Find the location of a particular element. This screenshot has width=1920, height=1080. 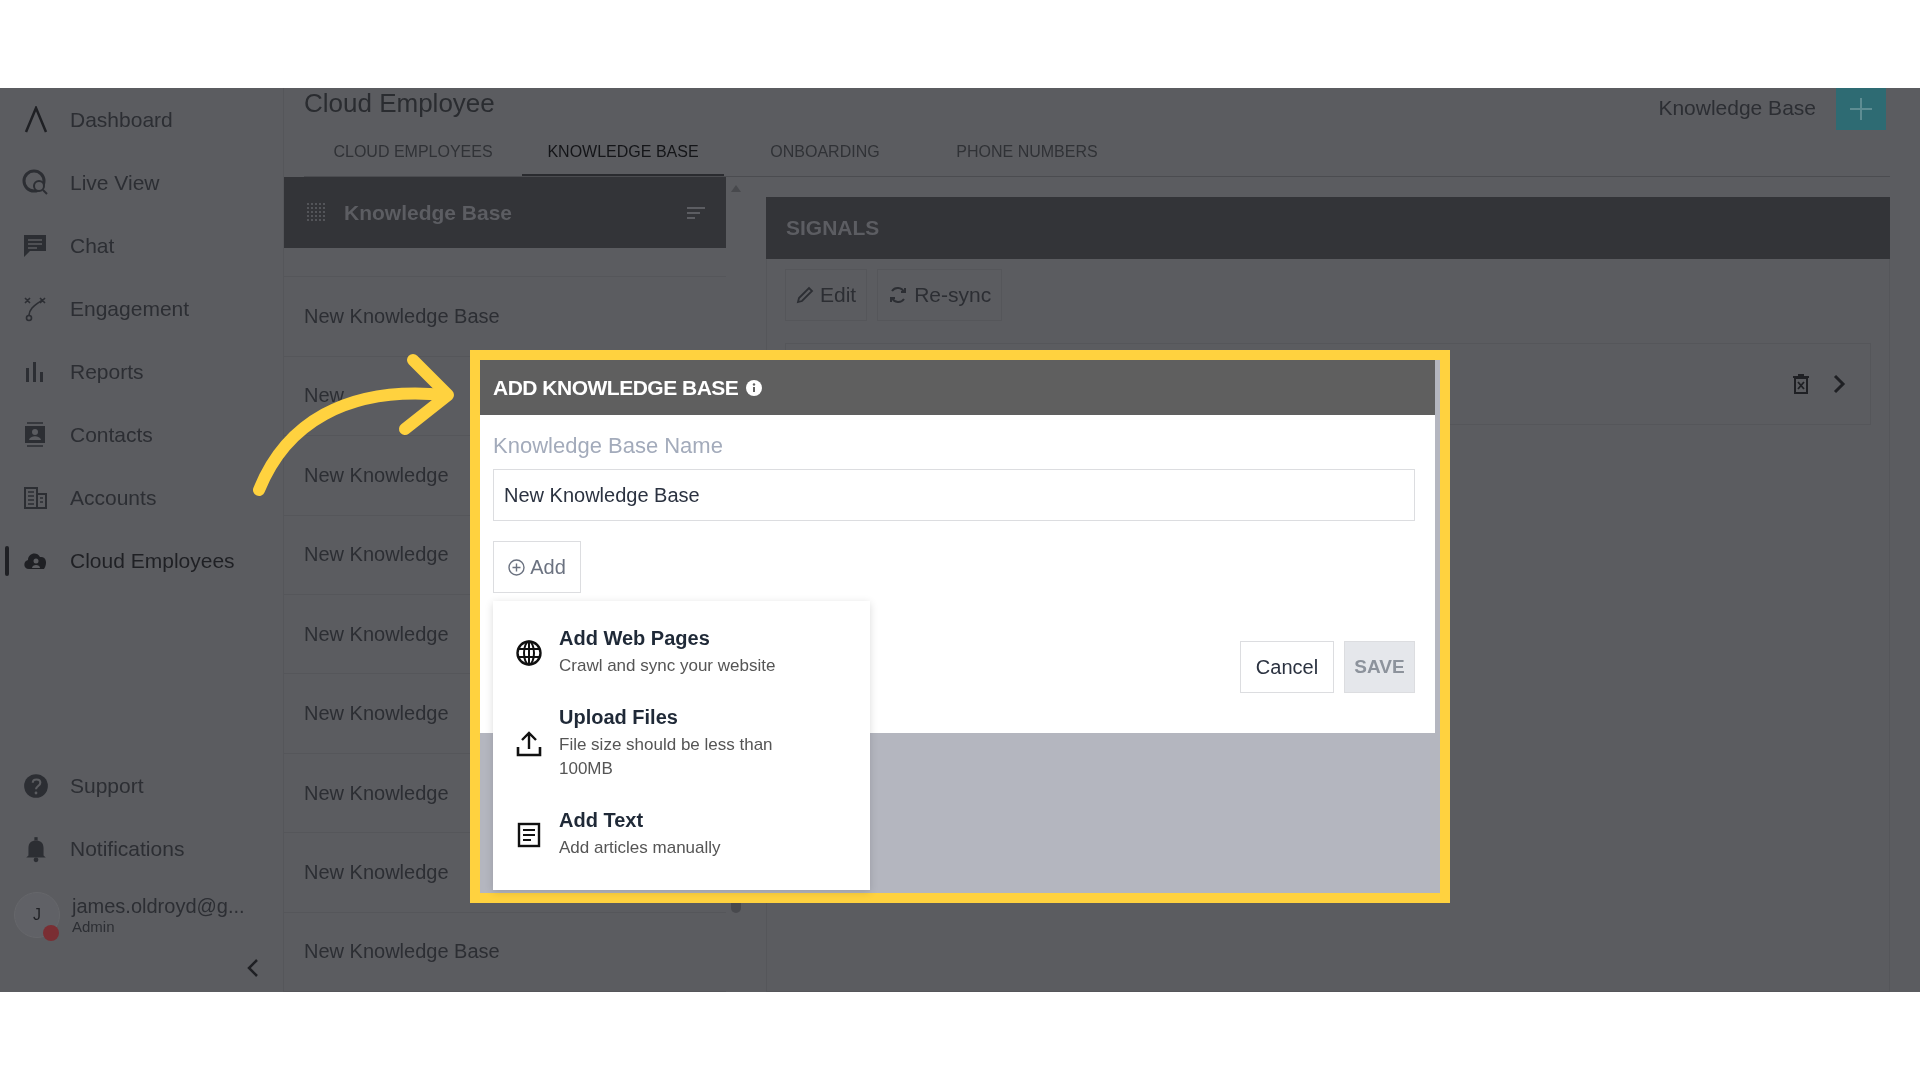

menu-item-description: Crawl and sync your website is located at coordinates (667, 666).